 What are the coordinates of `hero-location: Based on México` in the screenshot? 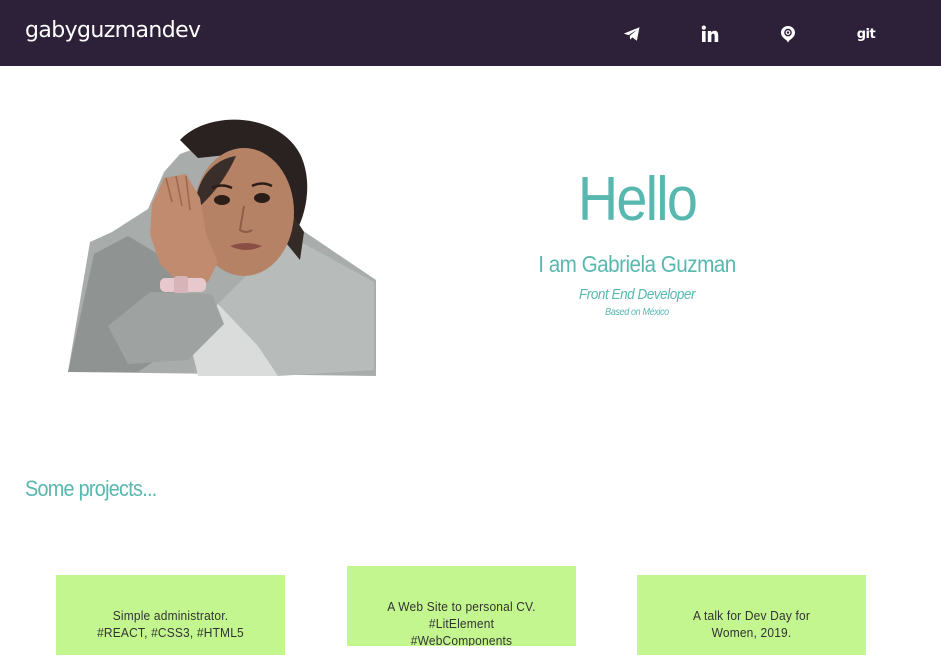 It's located at (637, 312).